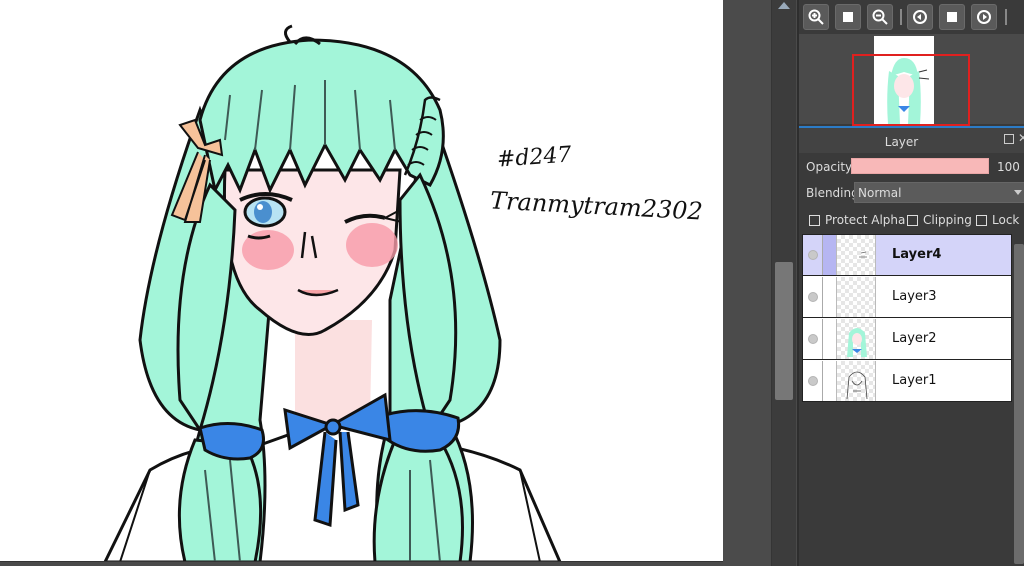  What do you see at coordinates (914, 296) in the screenshot?
I see `layer-name: Layer3` at bounding box center [914, 296].